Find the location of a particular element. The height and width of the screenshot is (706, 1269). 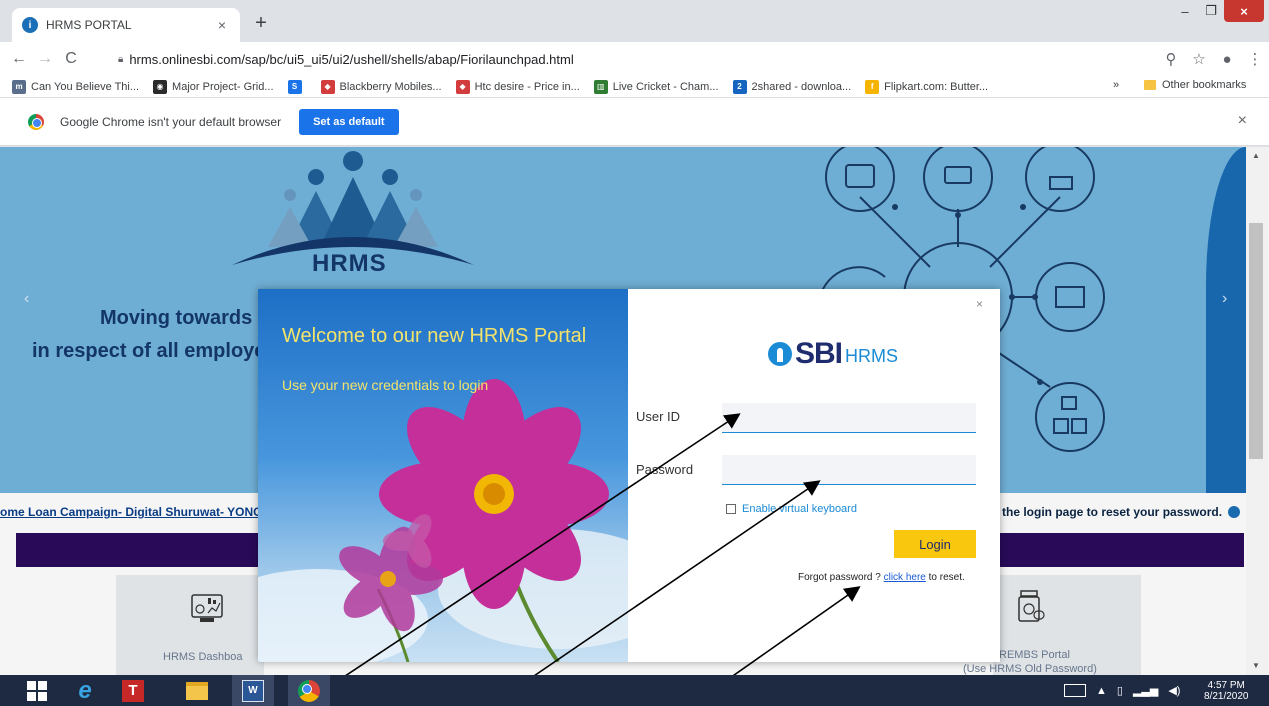

bookmark-favicon-icon: ▥ is located at coordinates (600, 86).